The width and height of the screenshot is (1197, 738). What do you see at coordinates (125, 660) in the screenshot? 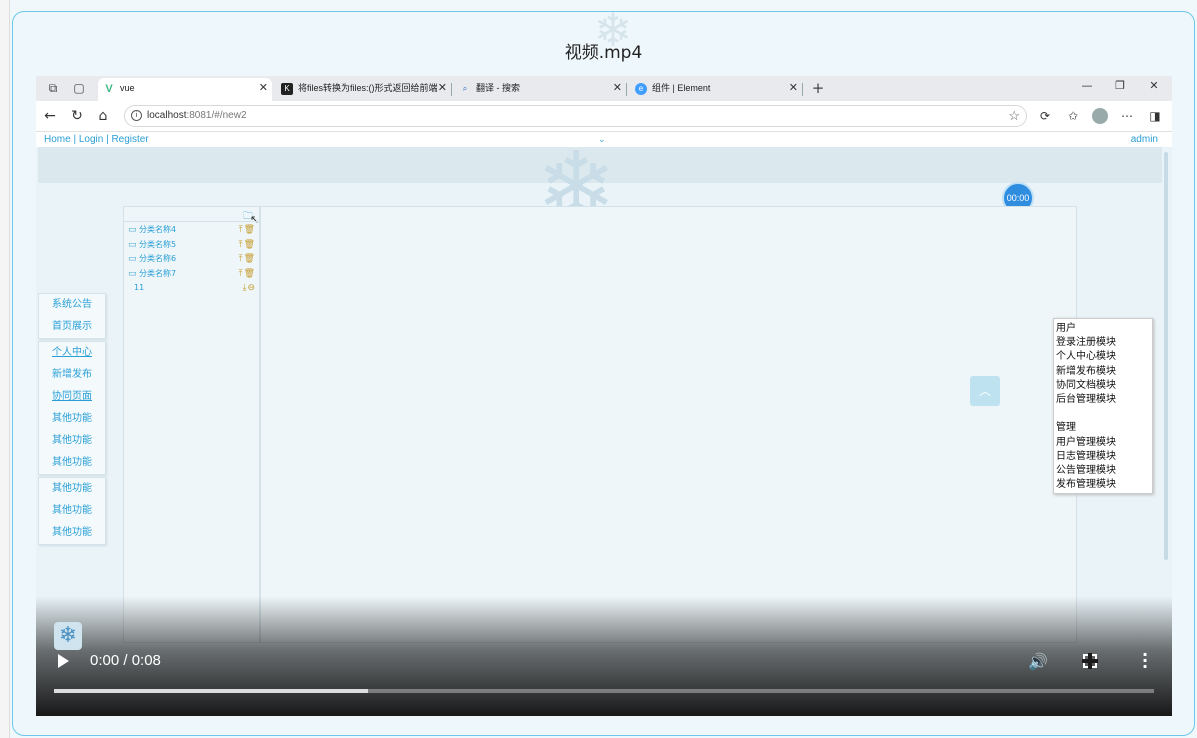
I see `video-time: 0:00 / 0:08` at bounding box center [125, 660].